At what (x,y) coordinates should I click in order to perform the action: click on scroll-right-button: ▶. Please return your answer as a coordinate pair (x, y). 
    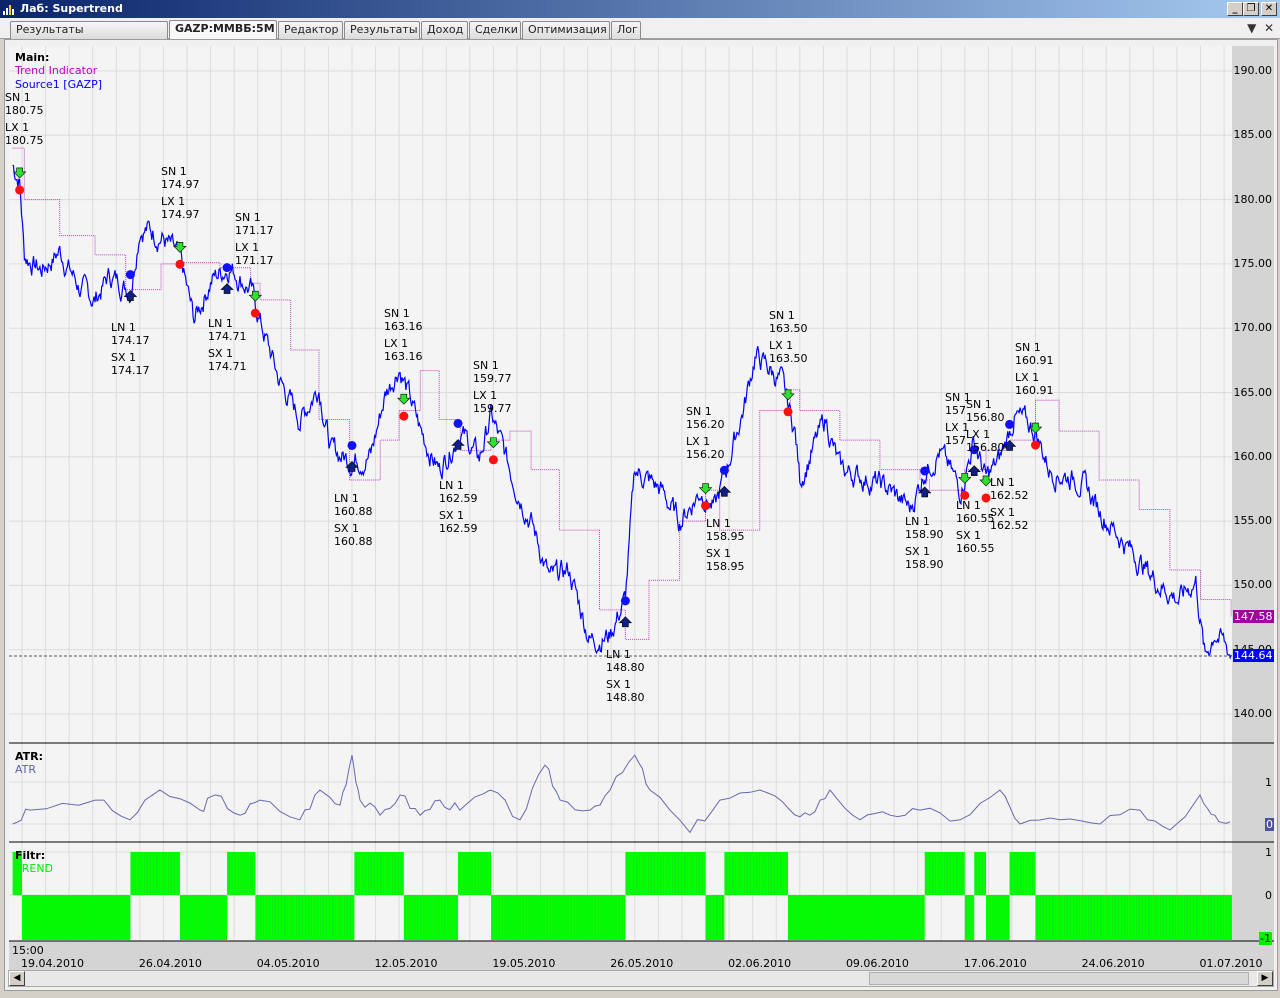
    Looking at the image, I should click on (1265, 978).